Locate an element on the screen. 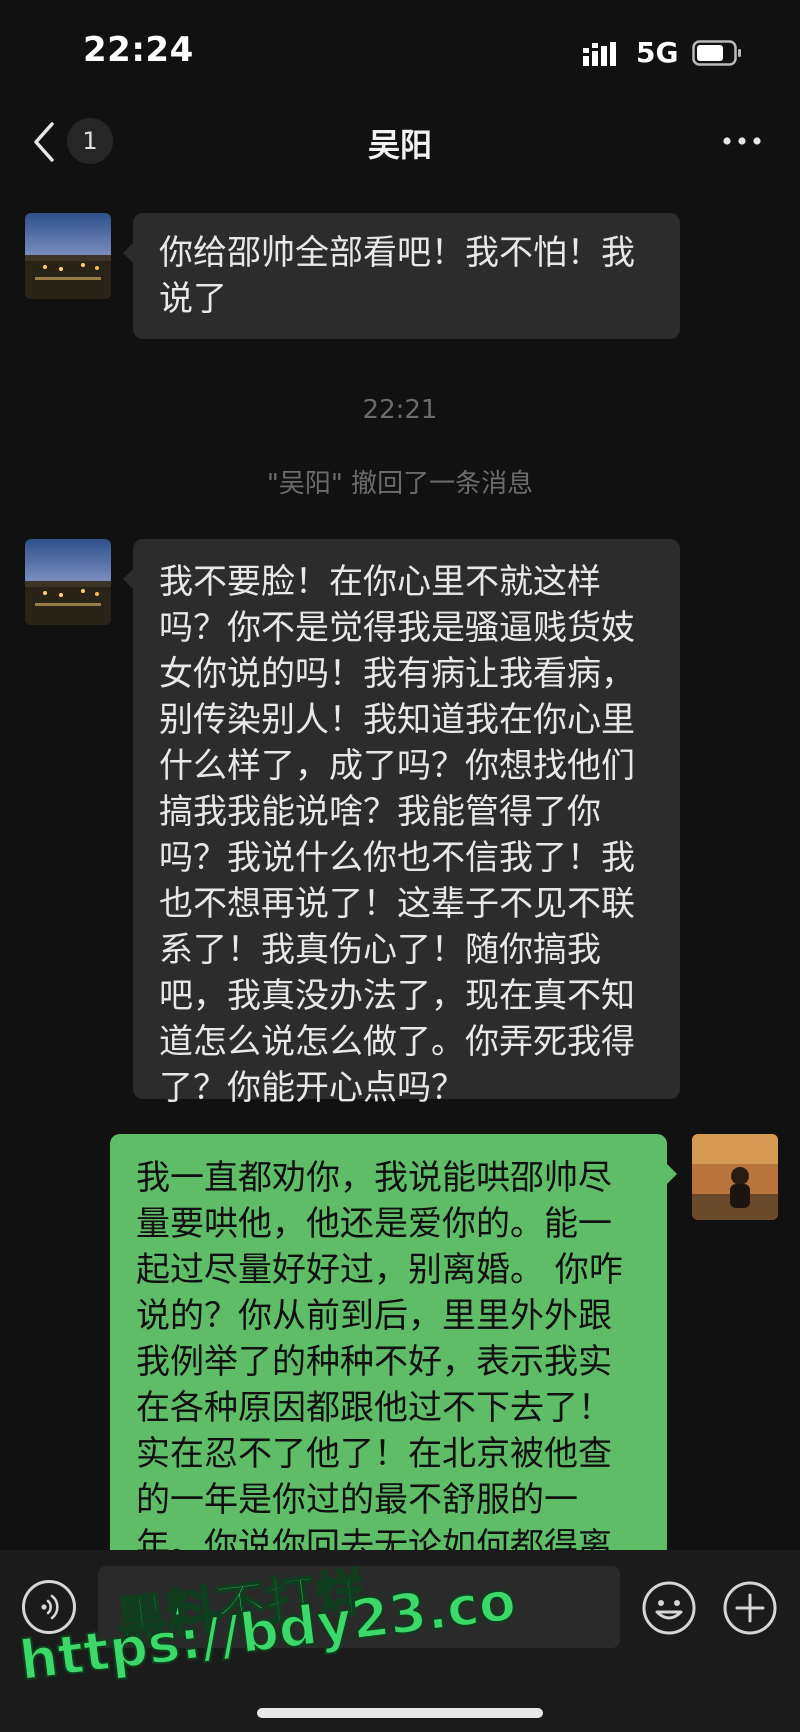  chat-title: 吴阳 is located at coordinates (399, 145).